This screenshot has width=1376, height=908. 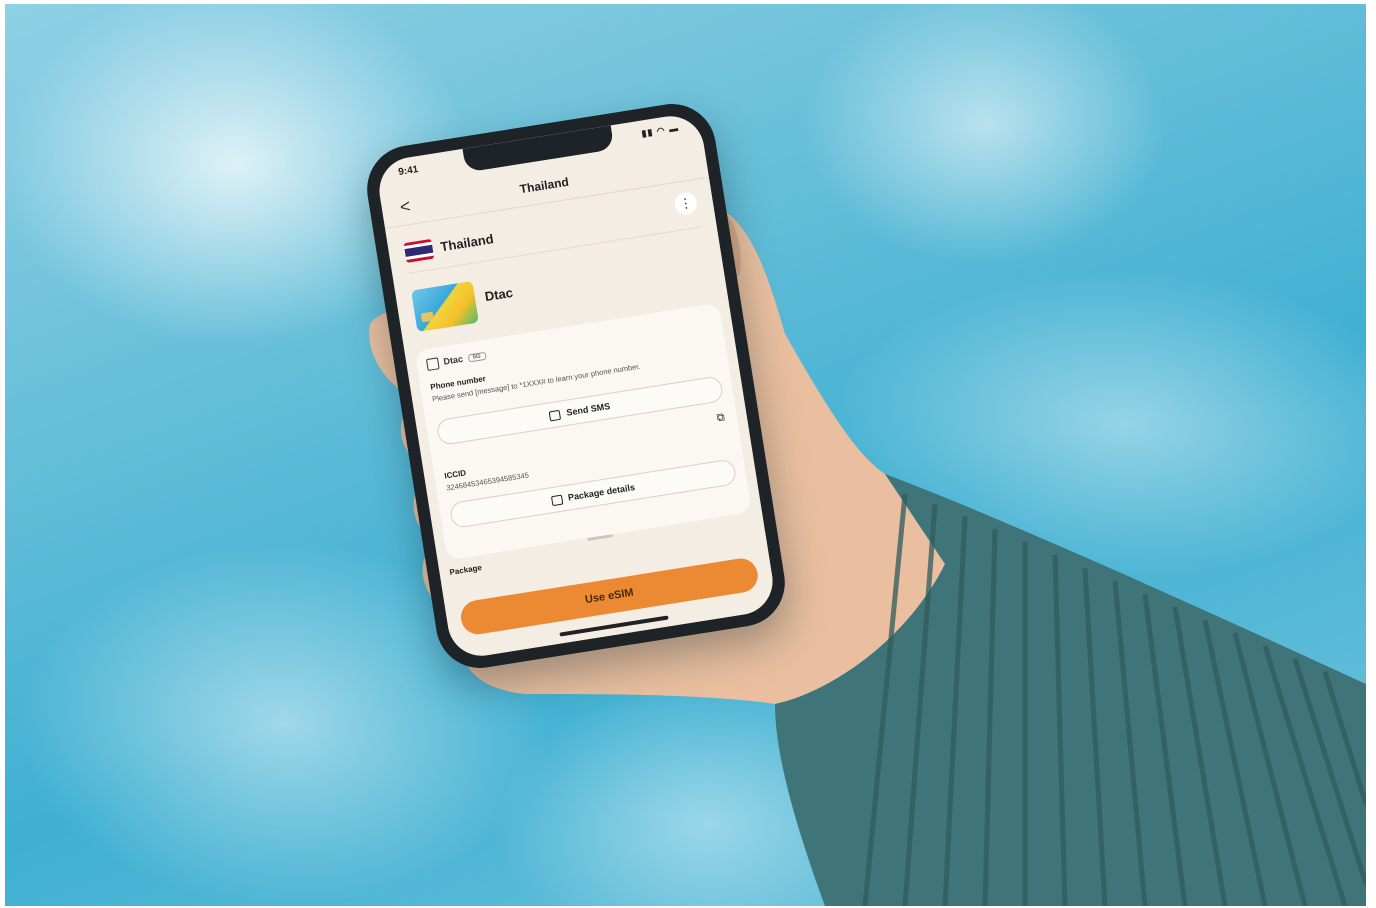 I want to click on send-sms-button: Send SMS, so click(x=580, y=411).